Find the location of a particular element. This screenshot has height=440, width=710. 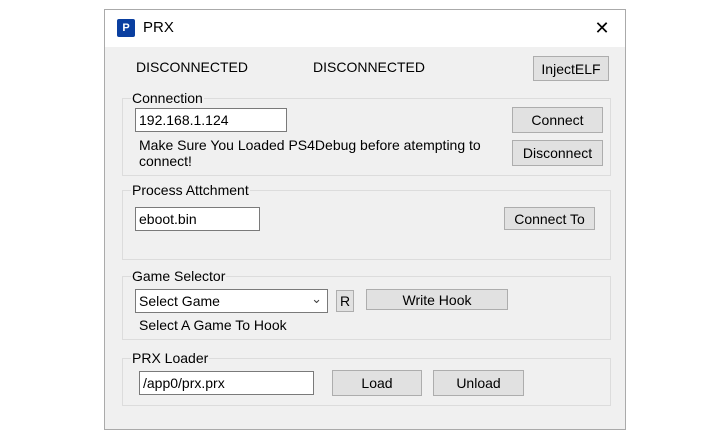

status-left: DISCONNECTED is located at coordinates (192, 67).